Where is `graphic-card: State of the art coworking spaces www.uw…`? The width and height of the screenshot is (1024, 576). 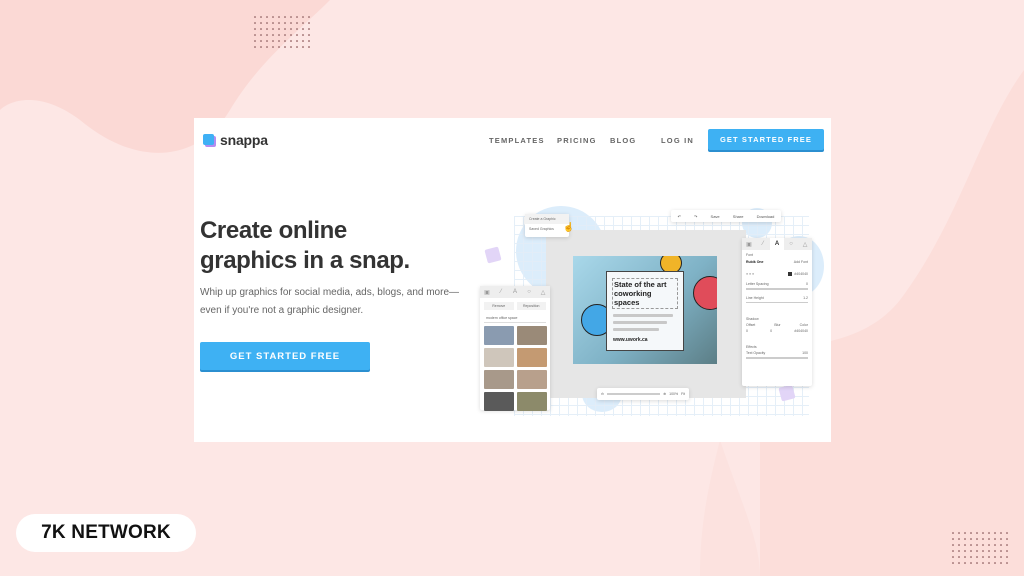 graphic-card: State of the art coworking spaces www.uw… is located at coordinates (645, 311).